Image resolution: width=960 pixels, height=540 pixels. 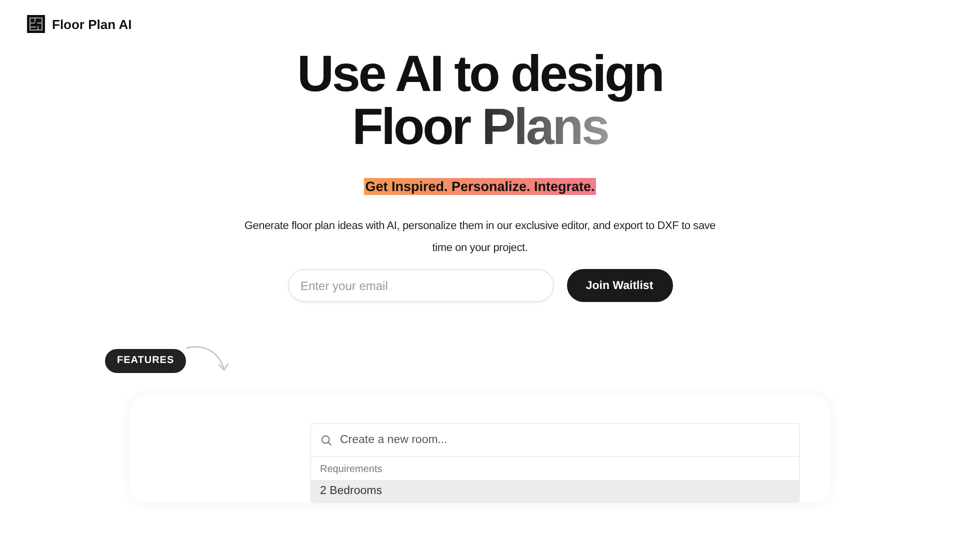 What do you see at coordinates (480, 73) in the screenshot?
I see `headline: Use AI to design` at bounding box center [480, 73].